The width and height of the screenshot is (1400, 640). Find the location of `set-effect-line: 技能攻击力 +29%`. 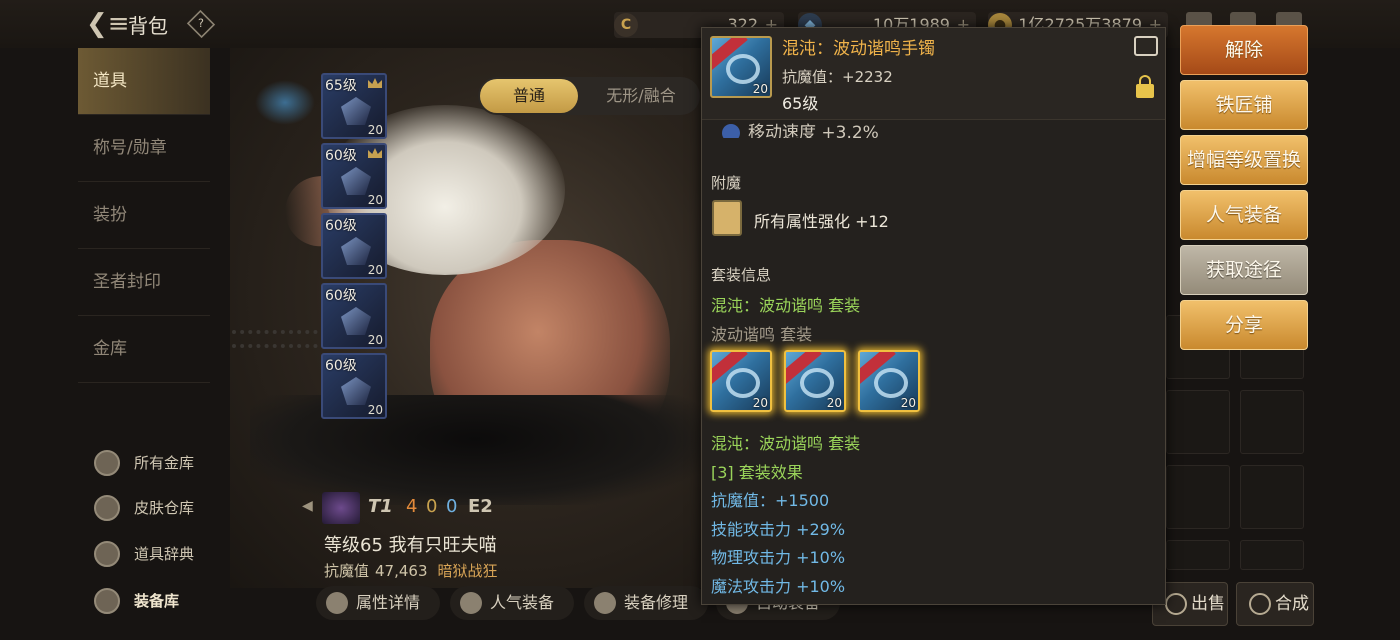

set-effect-line: 技能攻击力 +29% is located at coordinates (778, 529).